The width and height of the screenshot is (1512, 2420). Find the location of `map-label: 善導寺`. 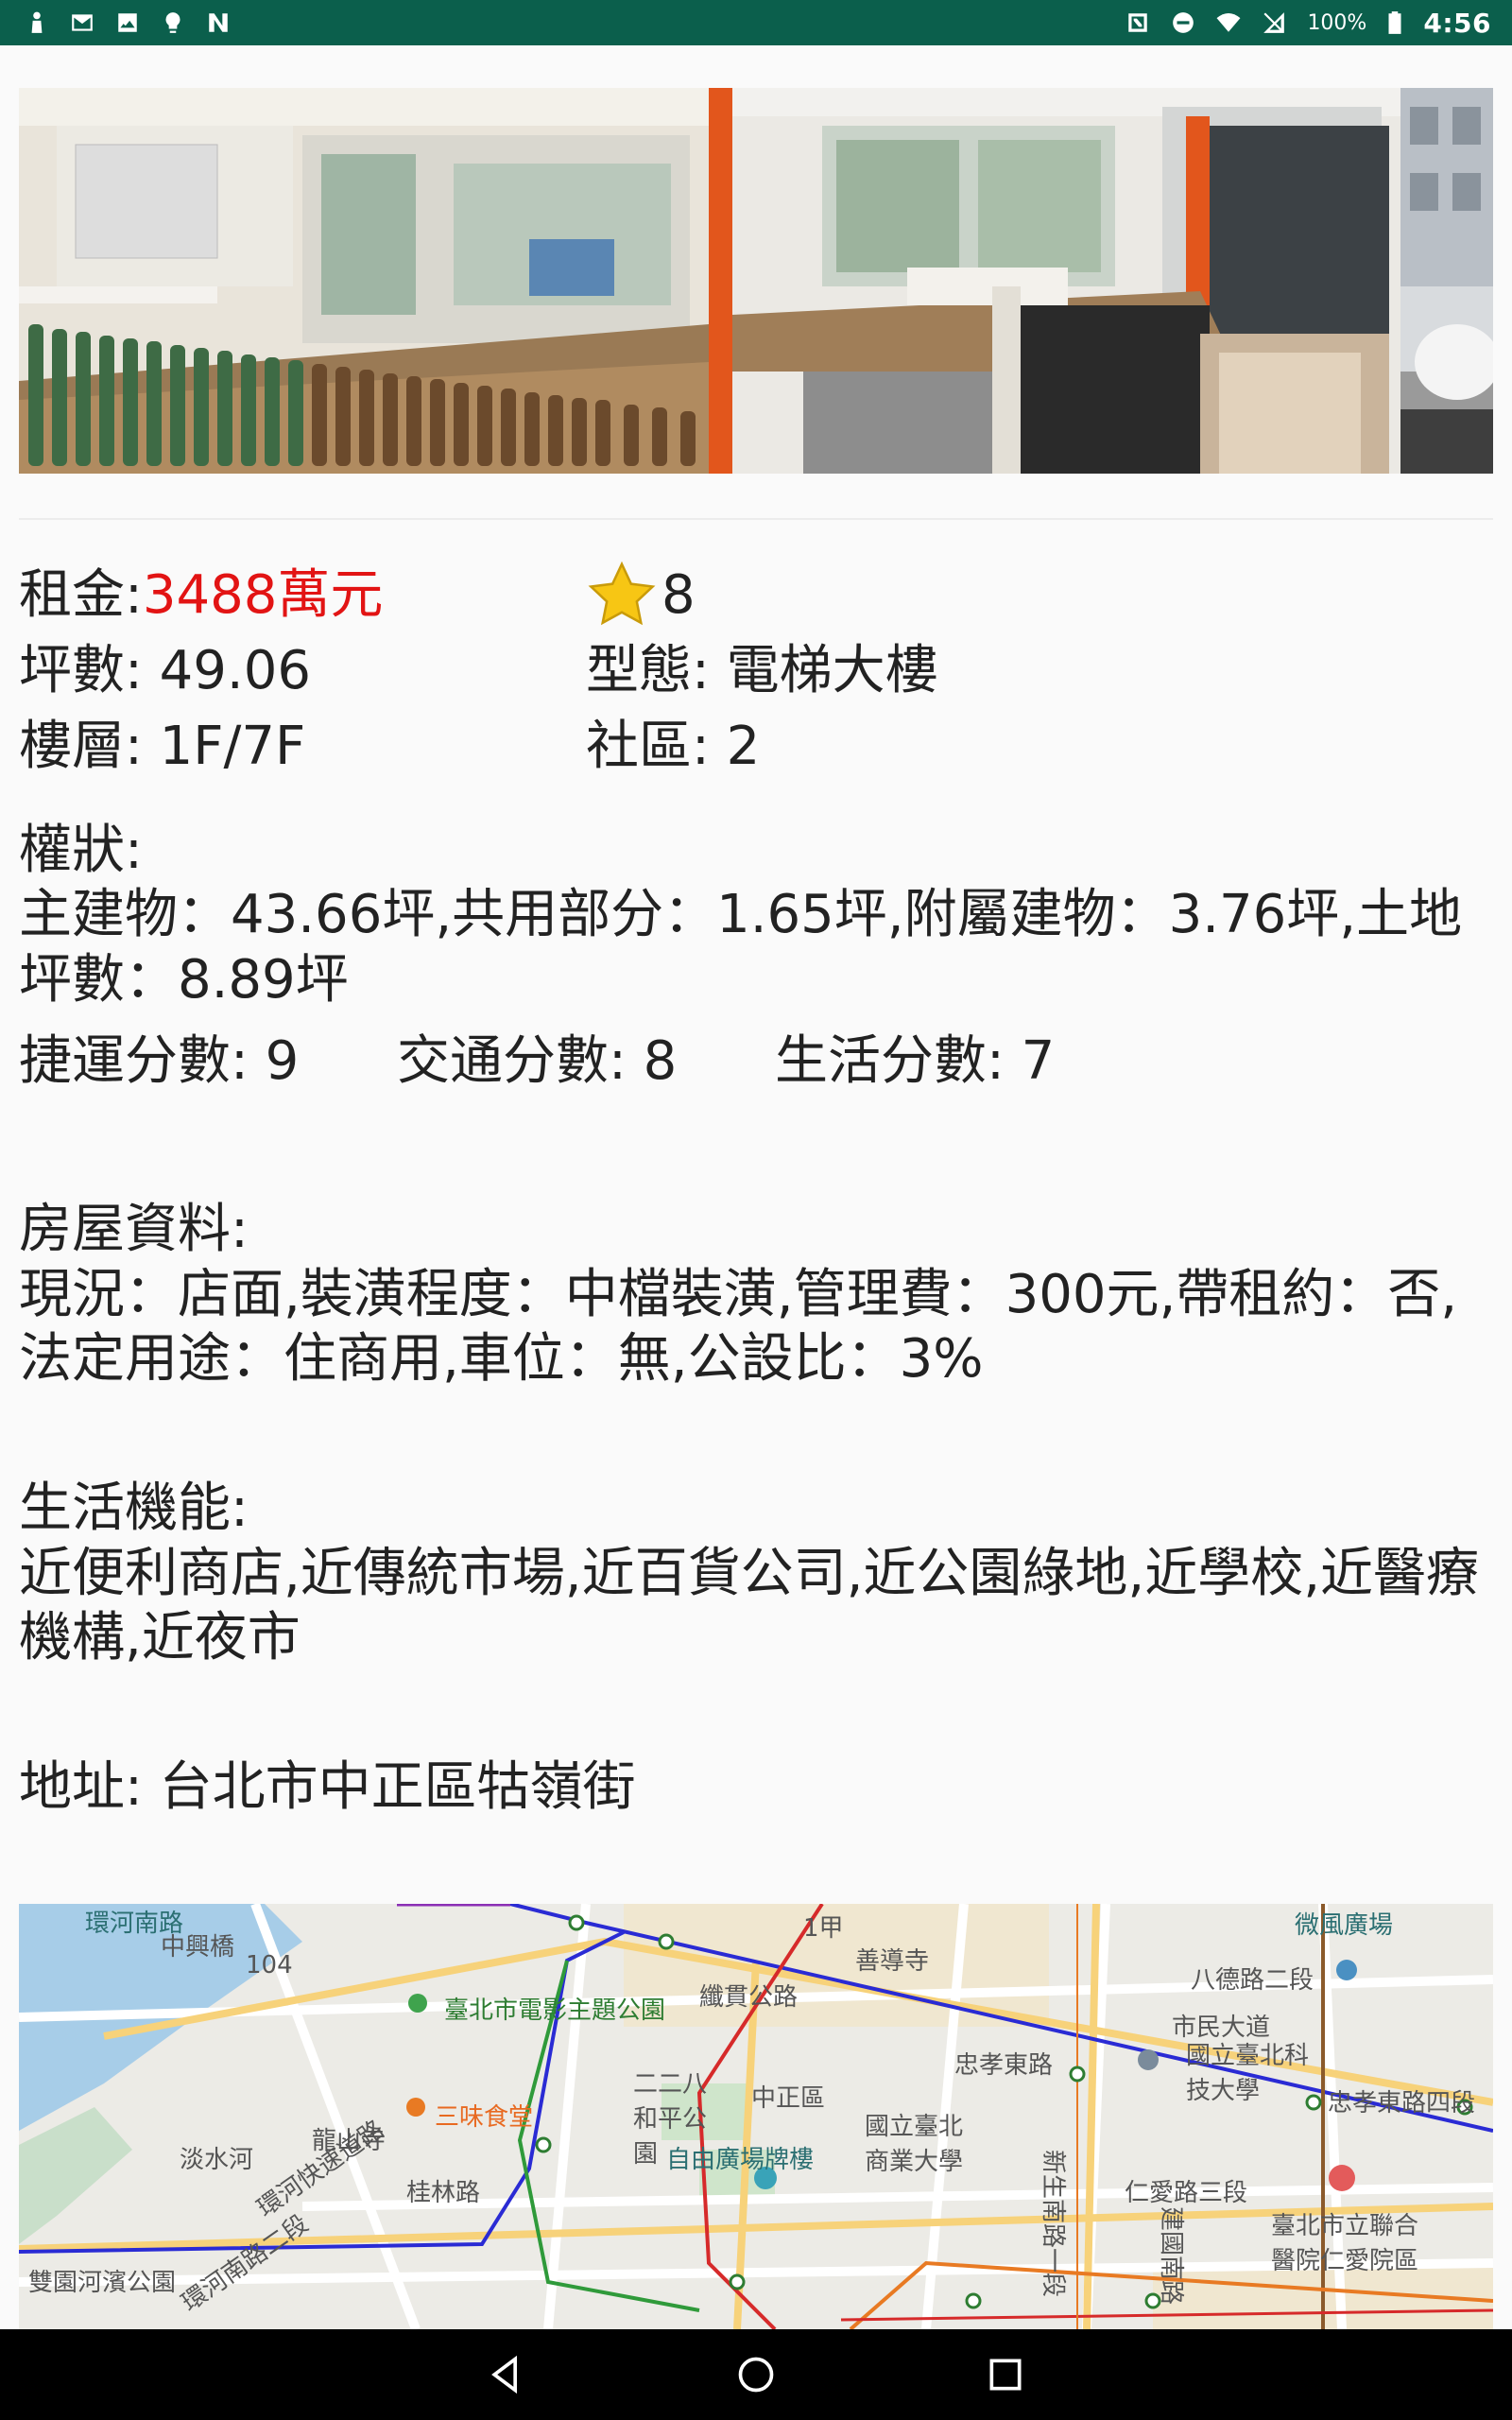

map-label: 善導寺 is located at coordinates (892, 1961).